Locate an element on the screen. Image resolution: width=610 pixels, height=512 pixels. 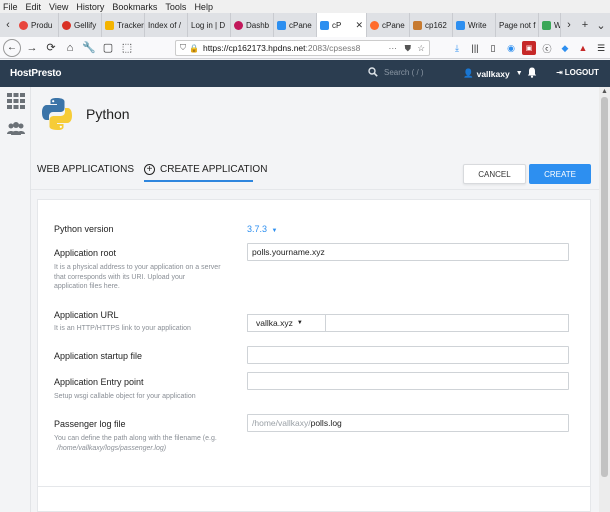
plus-circle-icon: + is located at coordinates (149, 169).